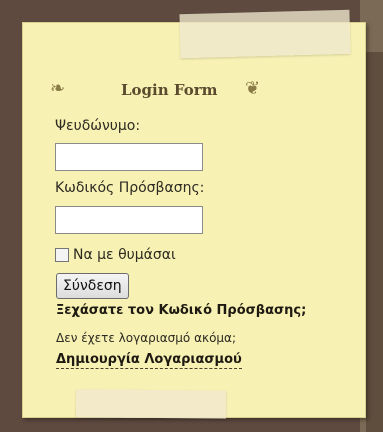 Image resolution: width=383 pixels, height=432 pixels. I want to click on remember-me-row: Να με θυμάσαι, so click(115, 255).